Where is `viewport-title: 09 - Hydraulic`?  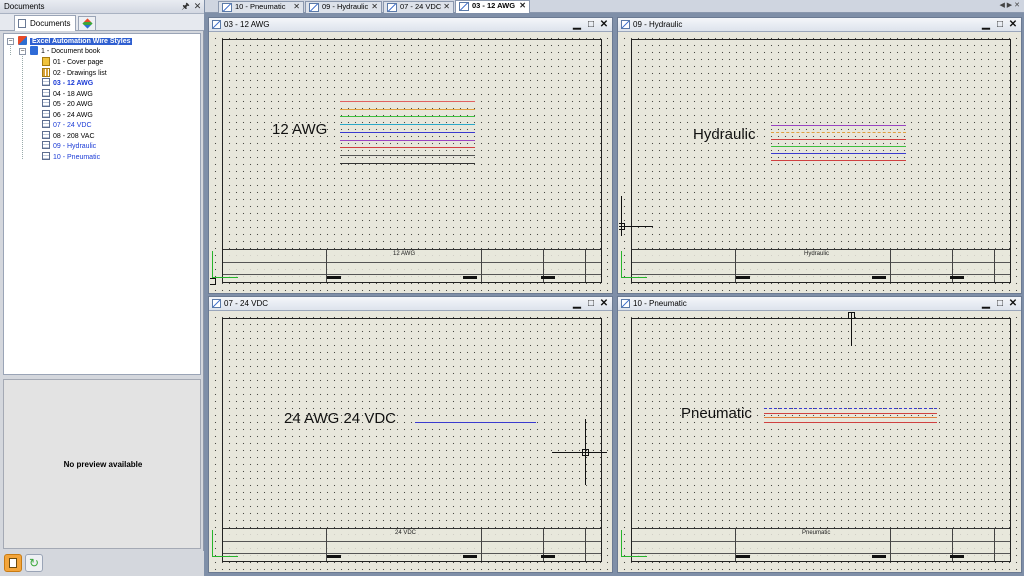
viewport-title: 09 - Hydraulic is located at coordinates (658, 24).